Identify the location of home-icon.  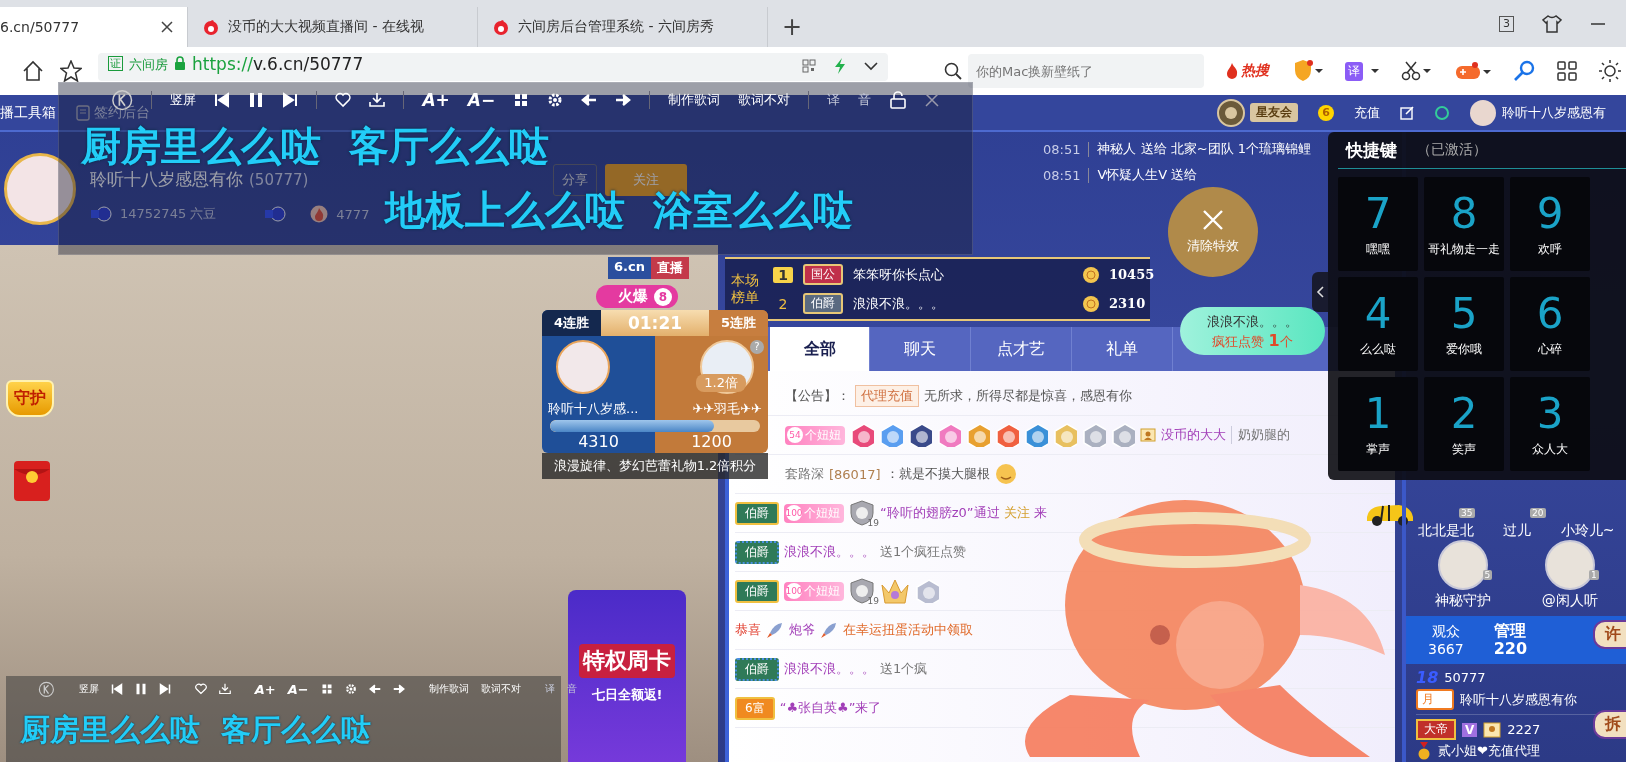
(33, 71).